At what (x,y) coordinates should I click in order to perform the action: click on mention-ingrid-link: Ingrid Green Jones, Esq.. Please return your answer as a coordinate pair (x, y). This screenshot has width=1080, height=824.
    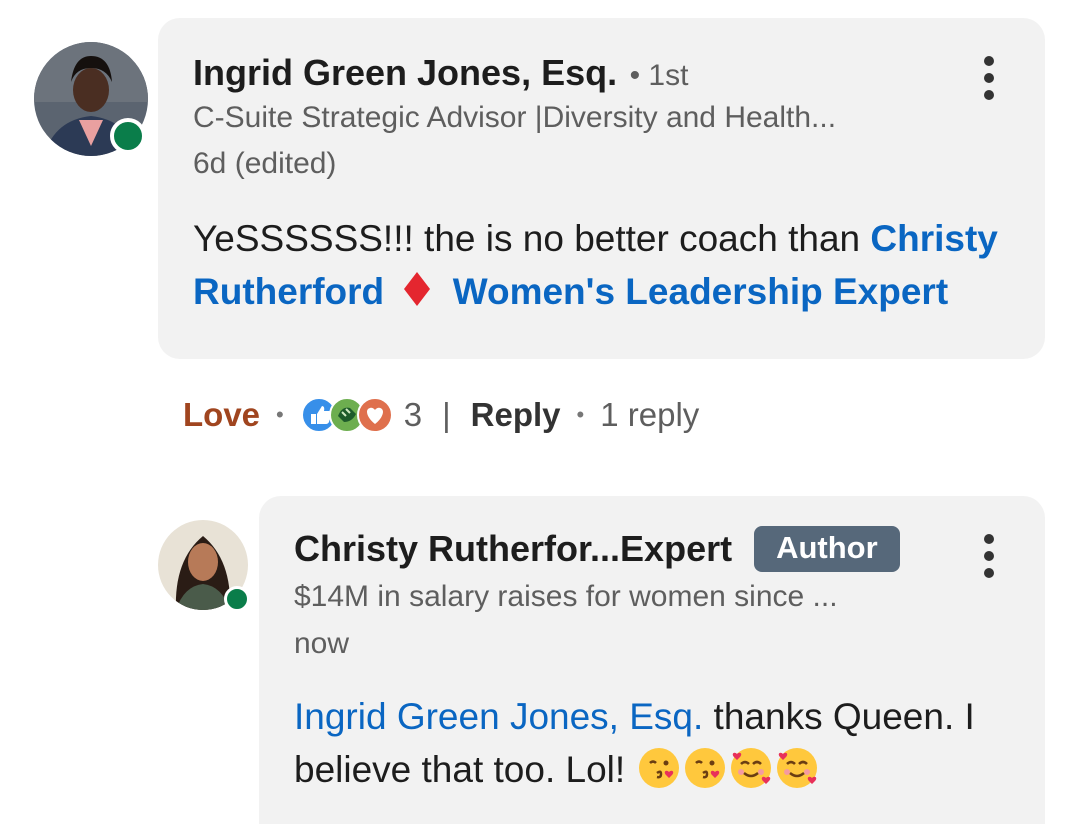
    Looking at the image, I should click on (498, 716).